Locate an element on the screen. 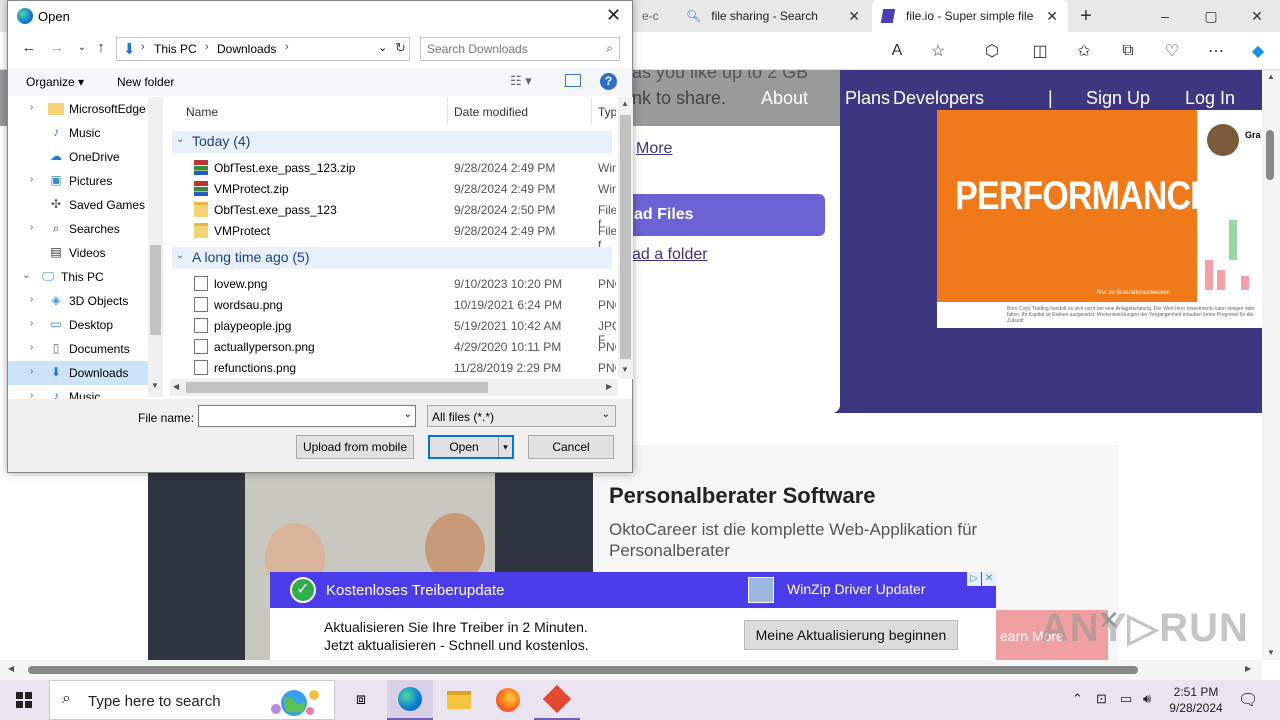 The image size is (1280, 720). tree-item-music: ♪ Music is located at coordinates (78, 133).